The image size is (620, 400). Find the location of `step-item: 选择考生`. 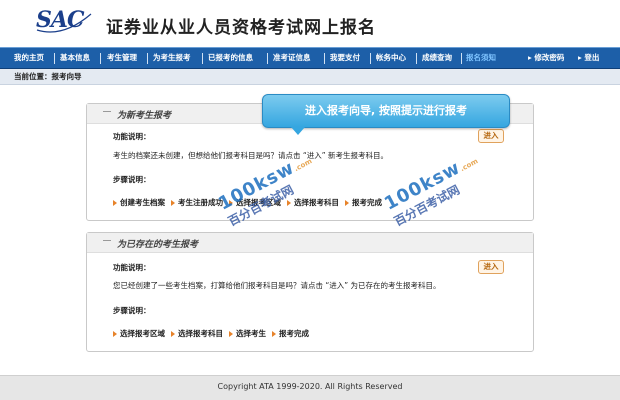

step-item: 选择考生 is located at coordinates (247, 333).